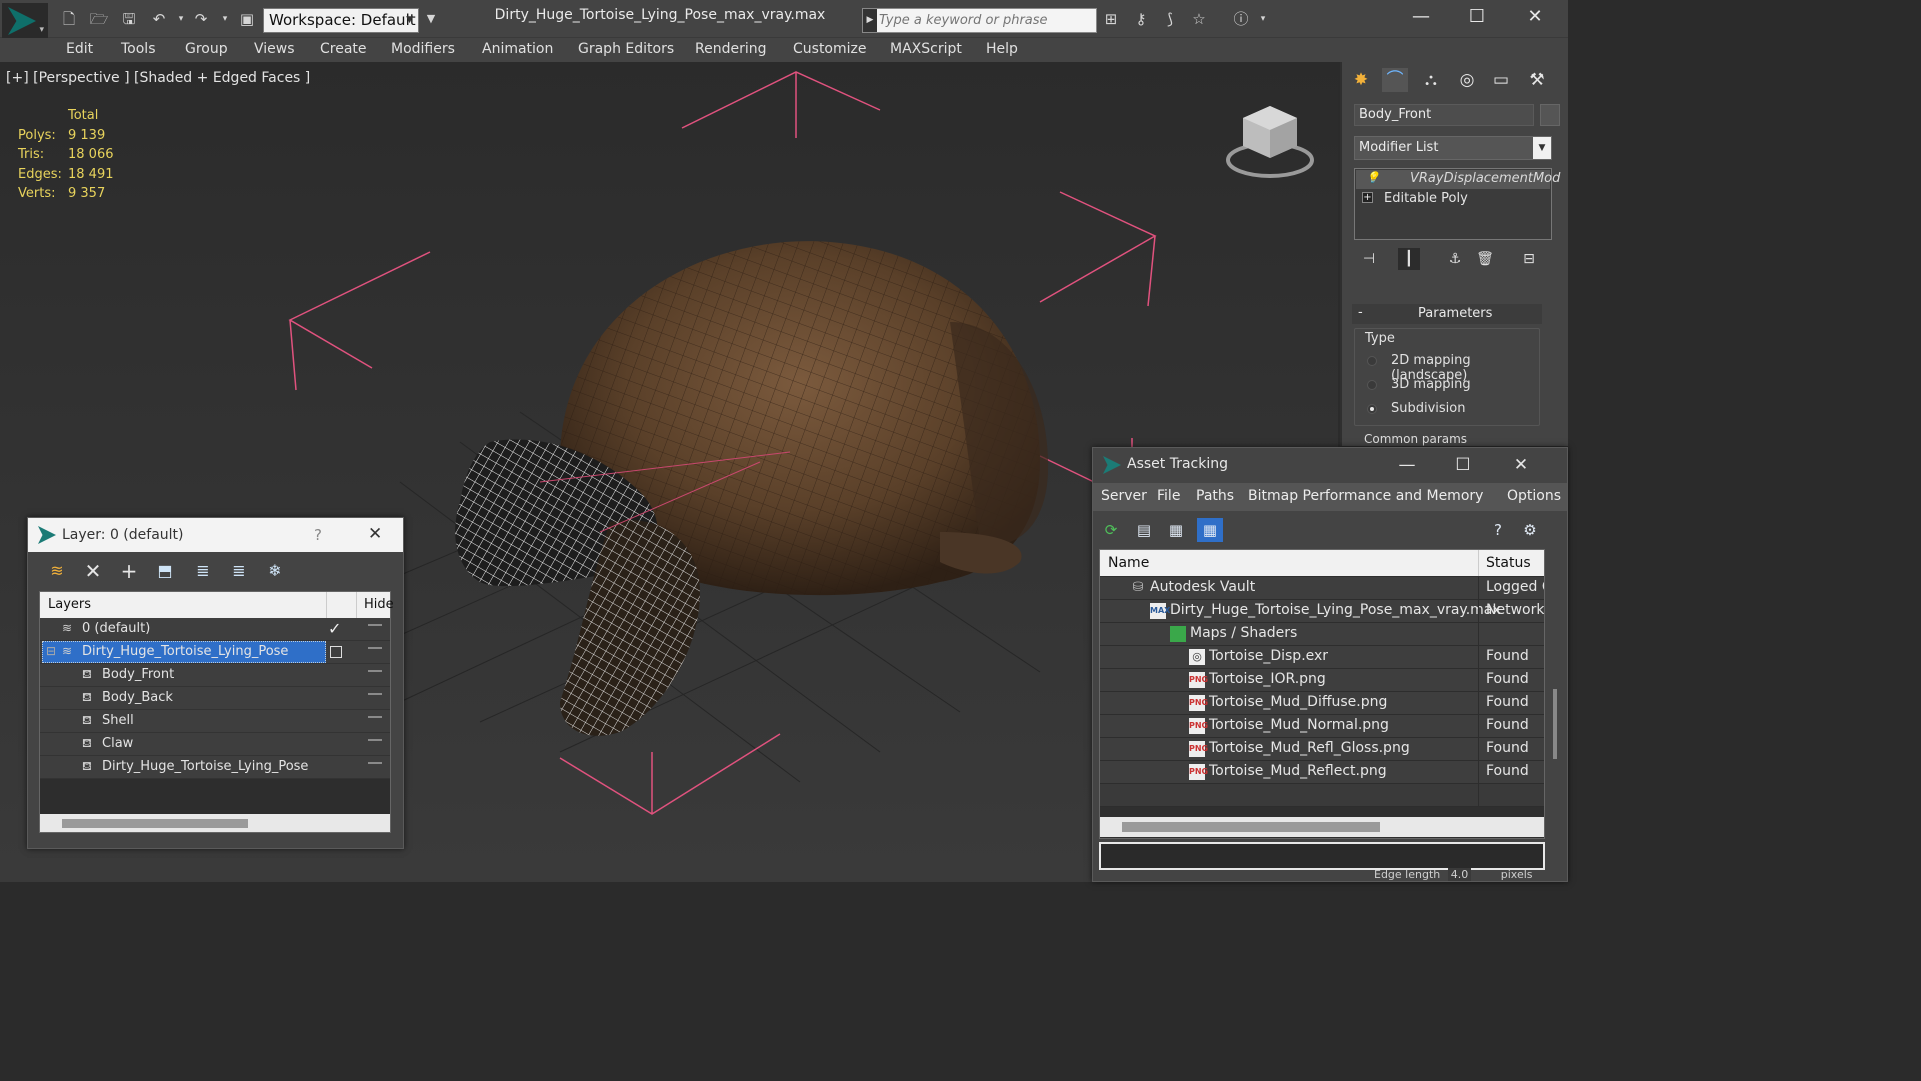 The image size is (1921, 1081). What do you see at coordinates (870, 20) in the screenshot?
I see `play-icon: ▶` at bounding box center [870, 20].